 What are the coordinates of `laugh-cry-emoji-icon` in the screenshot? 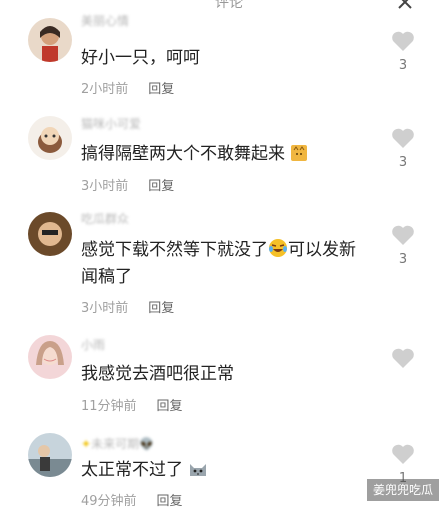 It's located at (278, 252).